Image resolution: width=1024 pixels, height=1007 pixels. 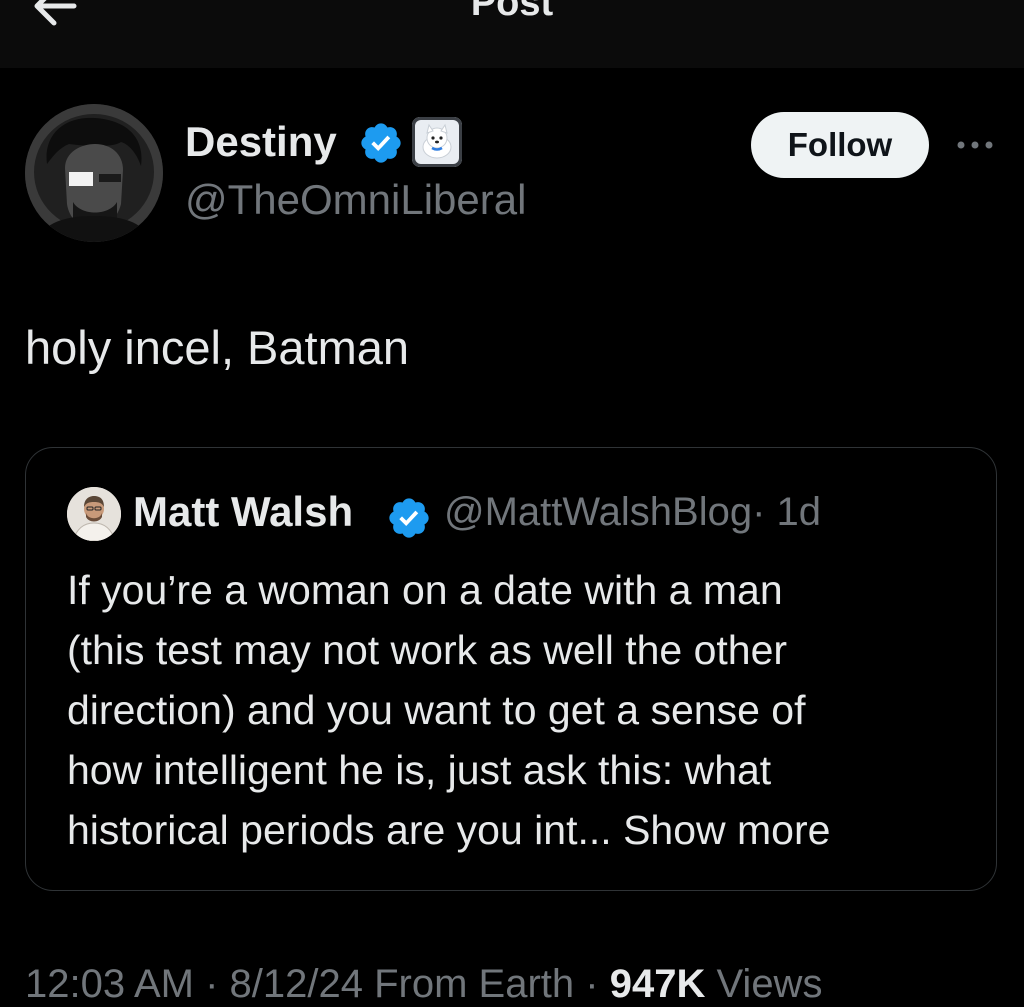 What do you see at coordinates (598, 512) in the screenshot?
I see `quote-author-handle: @MattWalshBlog` at bounding box center [598, 512].